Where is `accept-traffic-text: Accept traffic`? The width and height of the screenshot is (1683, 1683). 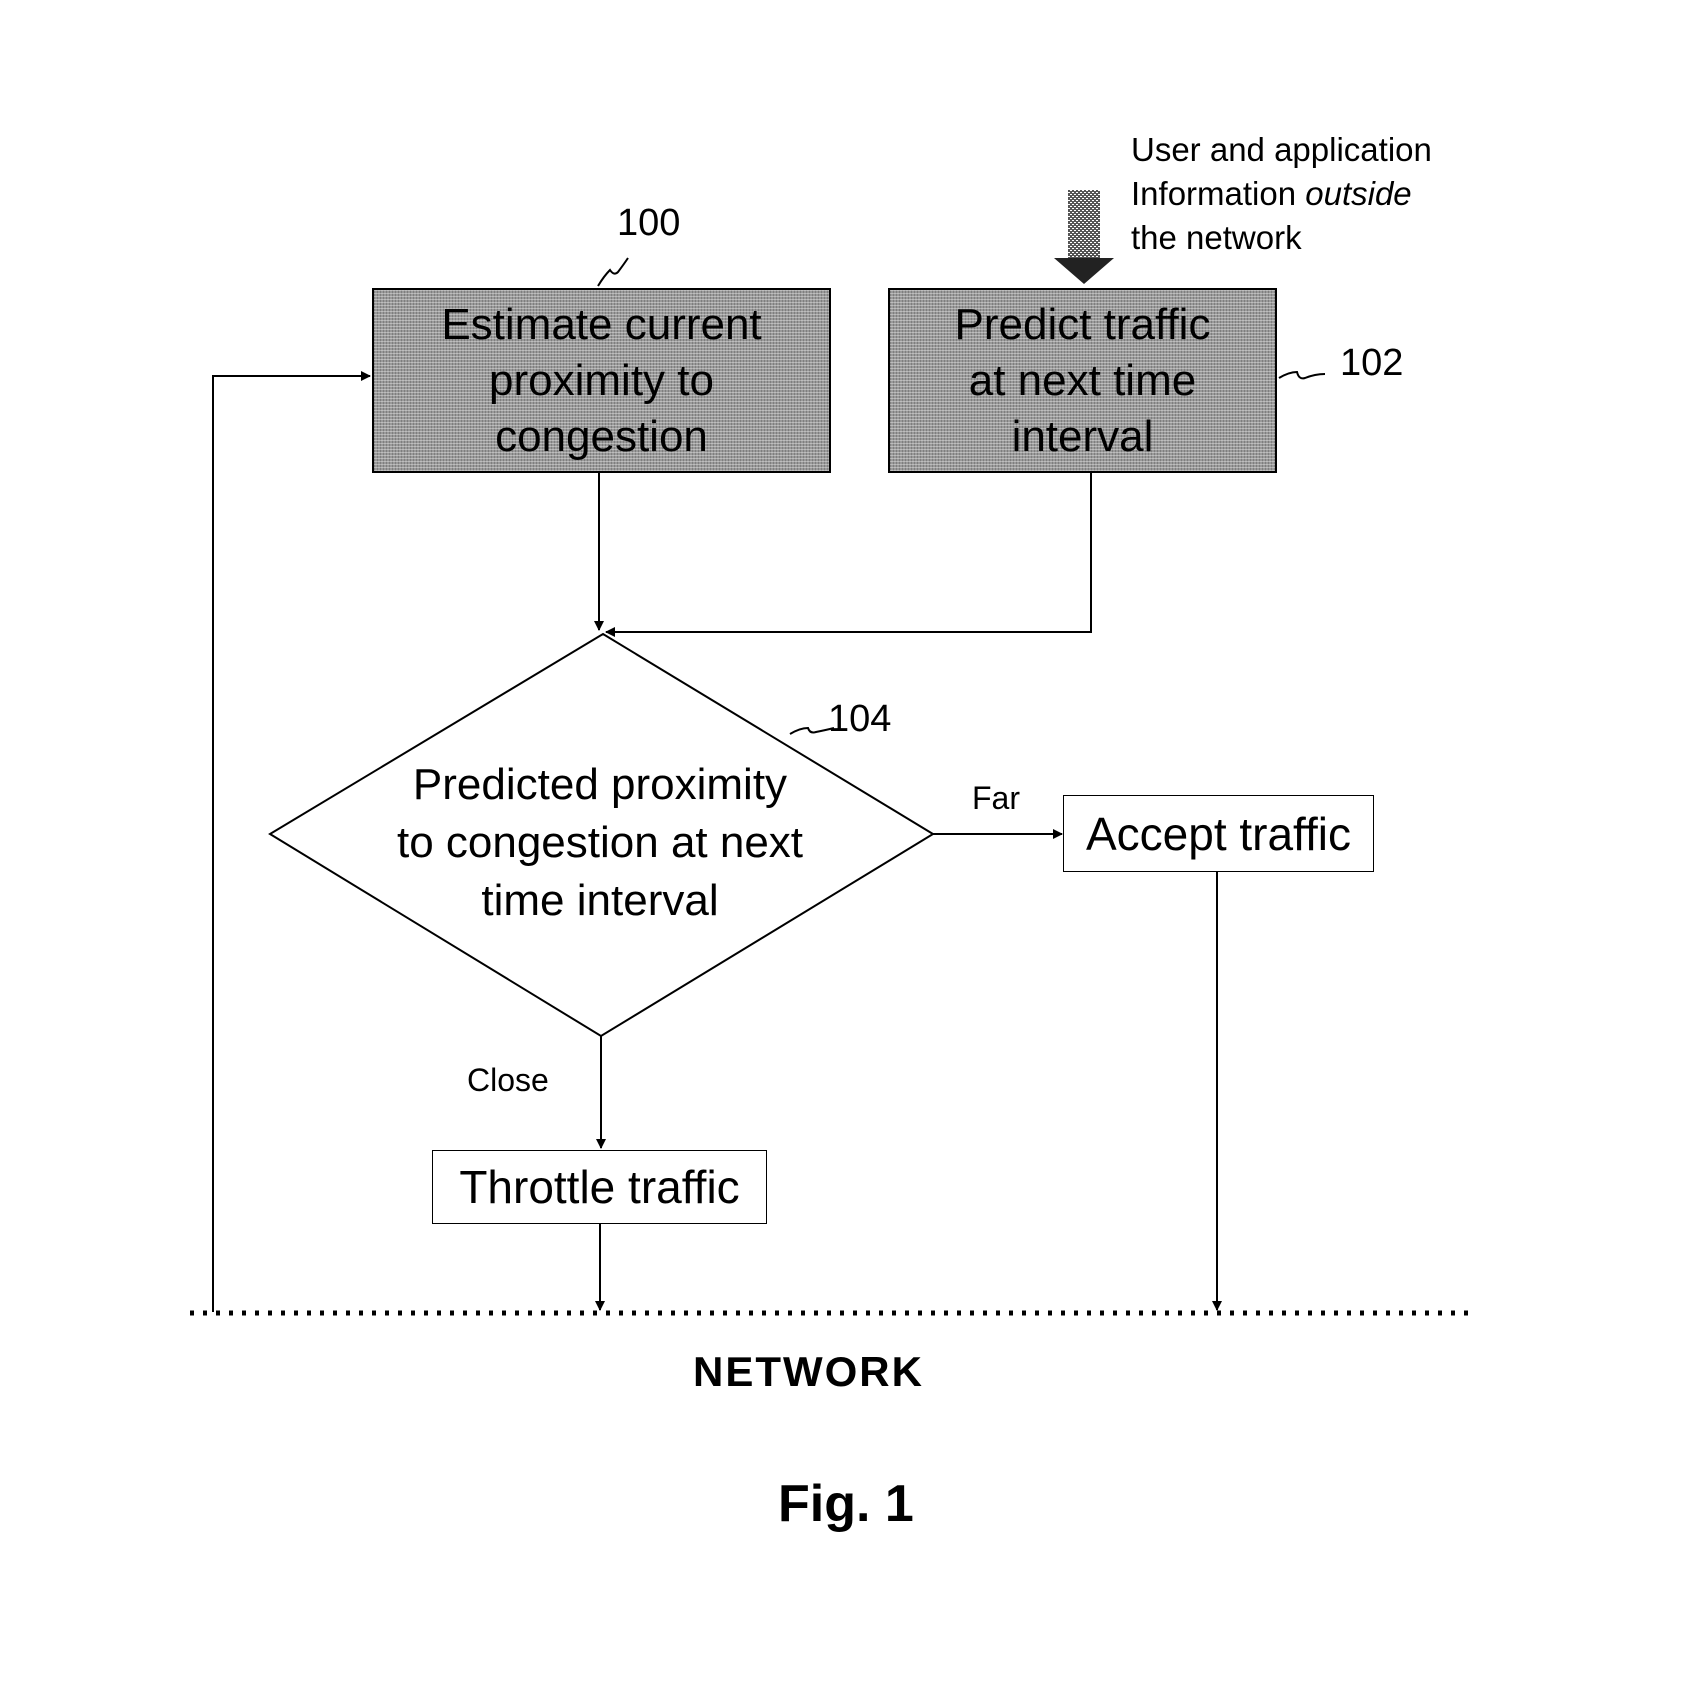 accept-traffic-text: Accept traffic is located at coordinates (1218, 833).